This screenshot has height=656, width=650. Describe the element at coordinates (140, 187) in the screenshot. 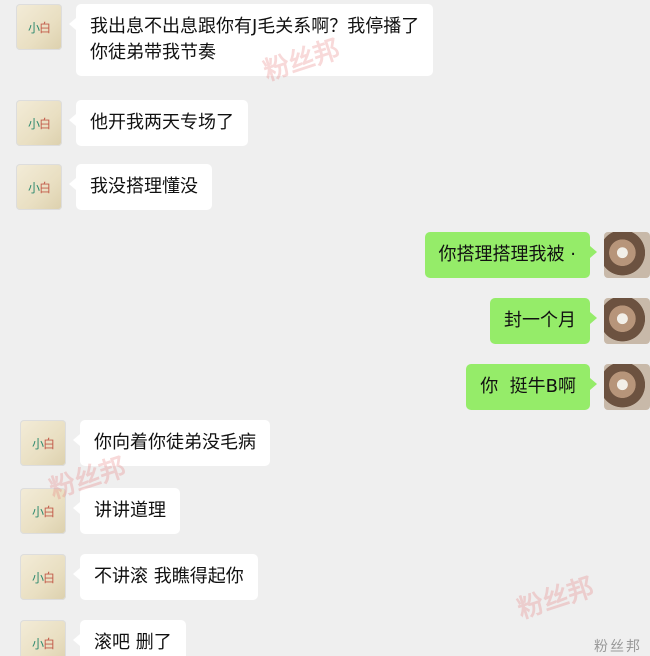

I see `message-bubble: 我没搭理懂没` at that location.